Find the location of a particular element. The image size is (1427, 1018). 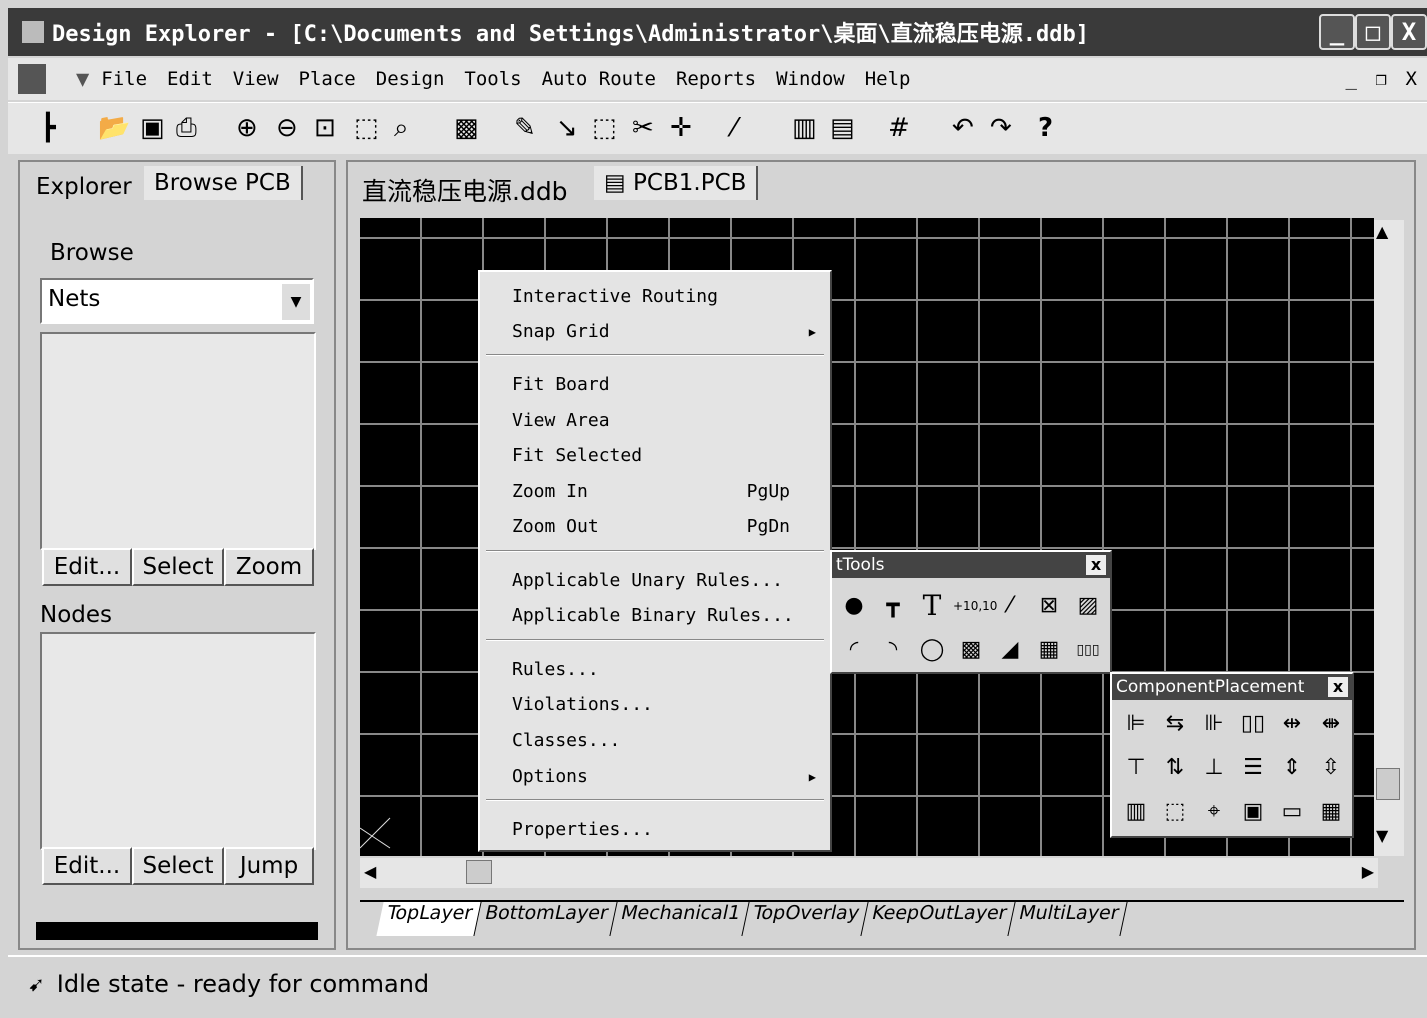

minimize-button: _ is located at coordinates (1337, 32).